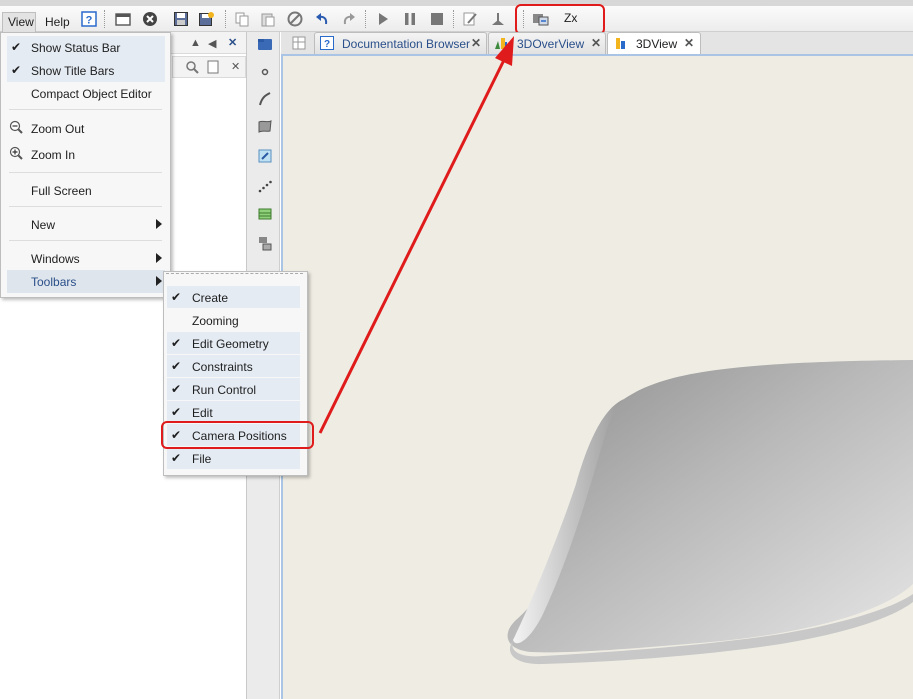 The image size is (913, 699). What do you see at coordinates (123, 19) in the screenshot?
I see `open-icon` at bounding box center [123, 19].